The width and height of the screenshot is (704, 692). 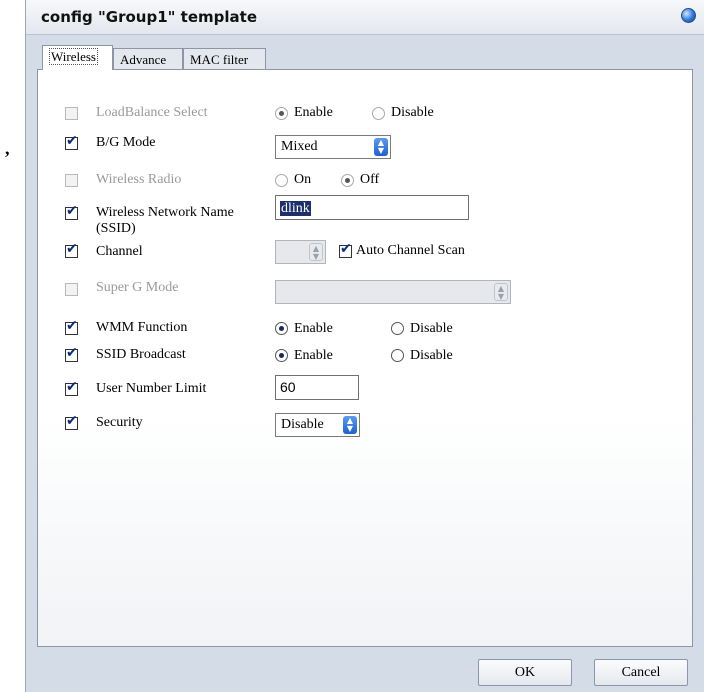 I want to click on ssid-label-line1: Wireless Network Name, so click(x=165, y=212).